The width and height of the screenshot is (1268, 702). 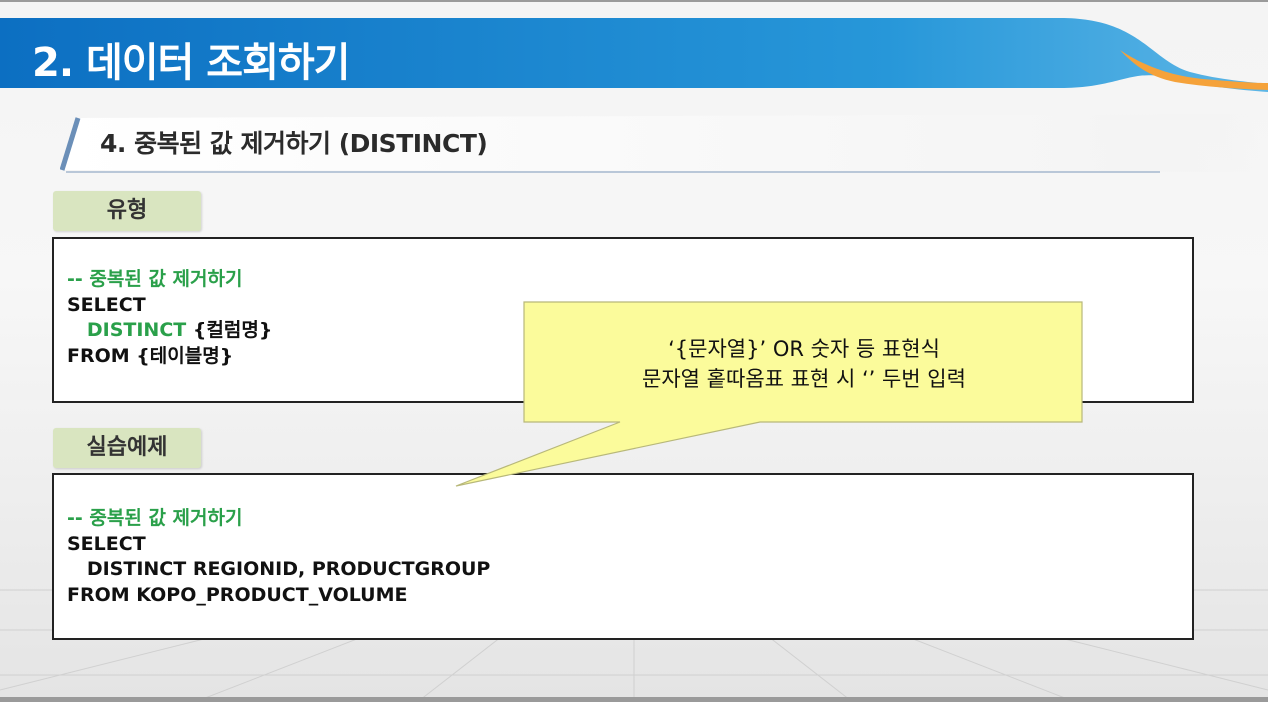 What do you see at coordinates (634, 699) in the screenshot?
I see `bottom-border` at bounding box center [634, 699].